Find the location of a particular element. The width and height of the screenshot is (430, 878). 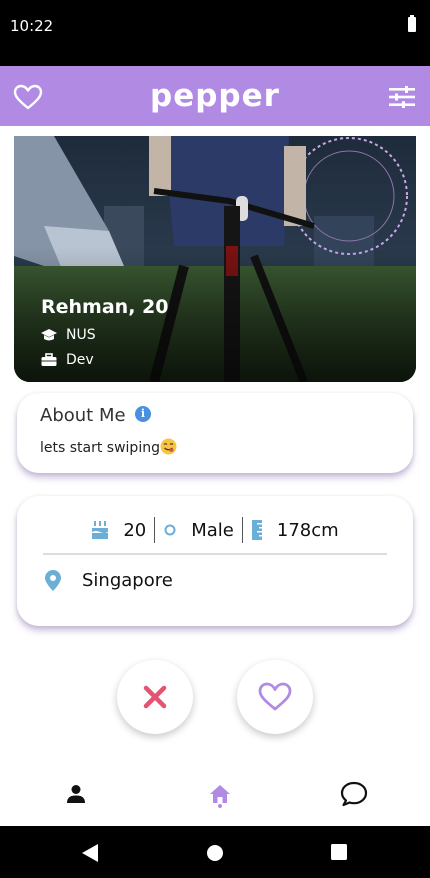

recents-square-icon is located at coordinates (339, 852).